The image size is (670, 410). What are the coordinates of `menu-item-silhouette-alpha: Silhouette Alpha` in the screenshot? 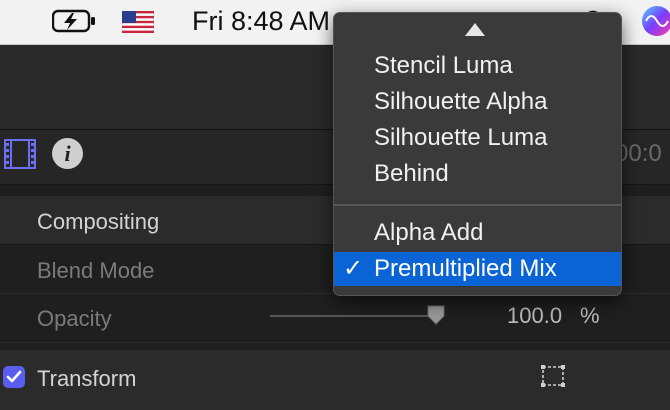 It's located at (477, 102).